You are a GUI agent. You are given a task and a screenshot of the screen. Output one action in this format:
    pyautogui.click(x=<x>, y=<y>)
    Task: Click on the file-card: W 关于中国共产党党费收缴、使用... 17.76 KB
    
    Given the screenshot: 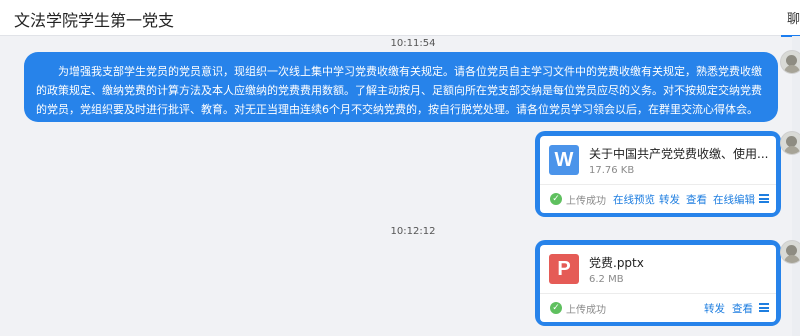 What is the action you would take?
    pyautogui.click(x=658, y=160)
    